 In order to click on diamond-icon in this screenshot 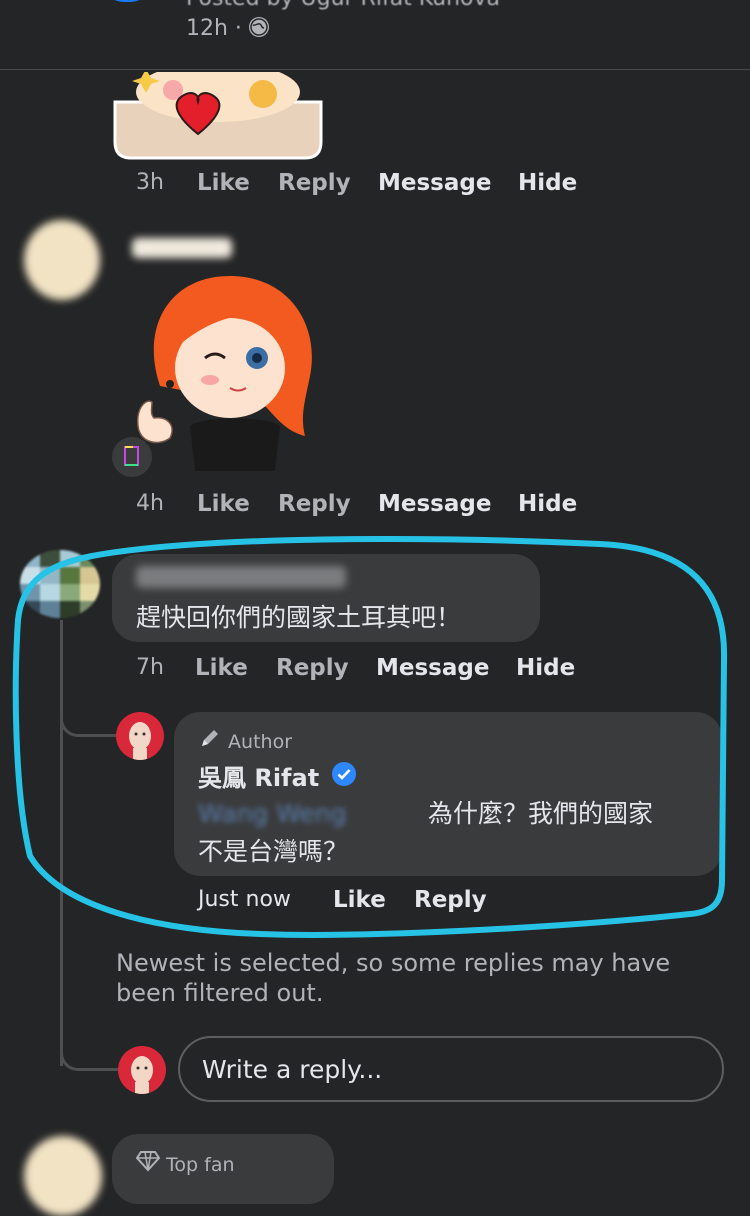, I will do `click(148, 1163)`.